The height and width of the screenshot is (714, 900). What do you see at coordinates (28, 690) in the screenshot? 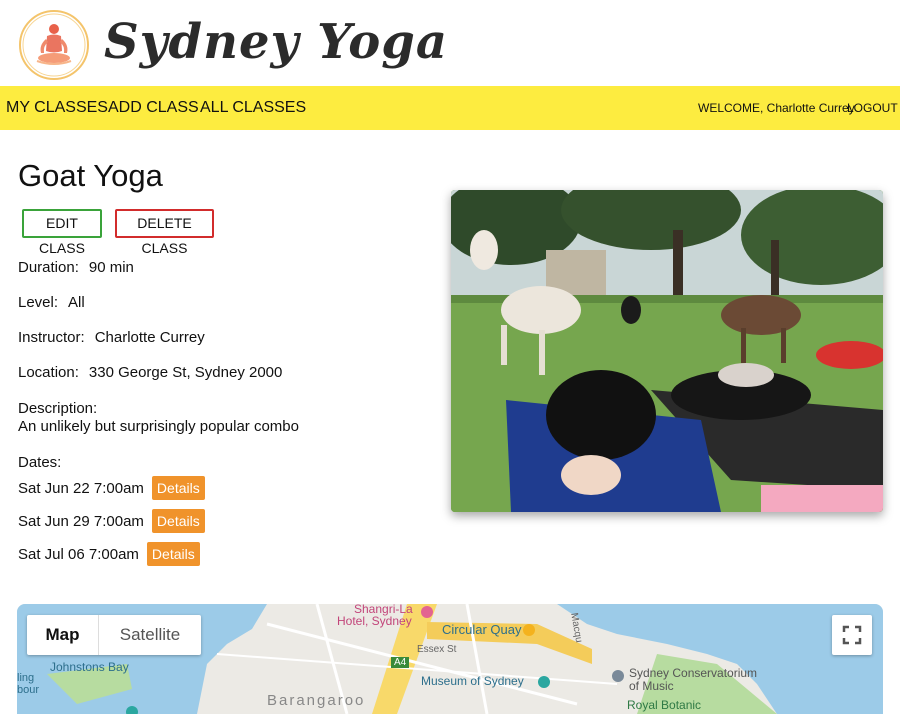
I see `map-place-label: bour` at bounding box center [28, 690].